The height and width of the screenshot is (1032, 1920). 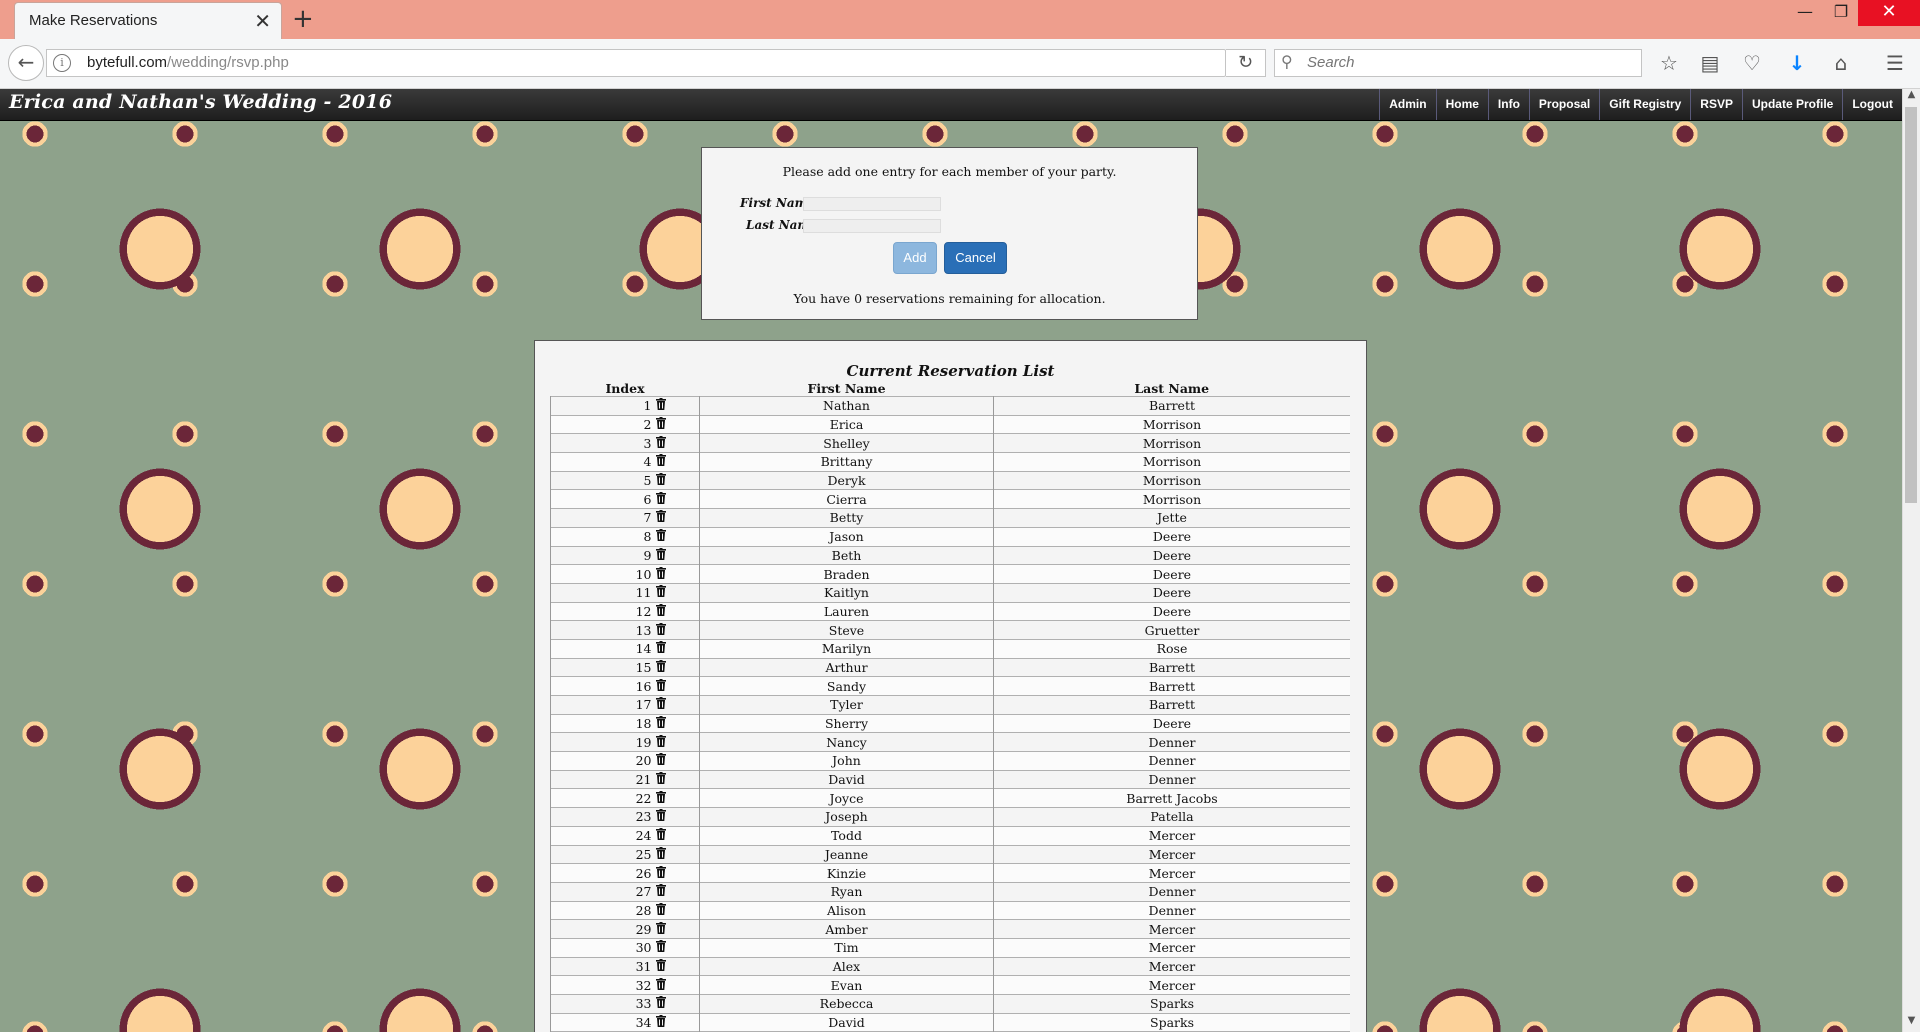 I want to click on nav-rsvp: RSVP, so click(x=1716, y=104).